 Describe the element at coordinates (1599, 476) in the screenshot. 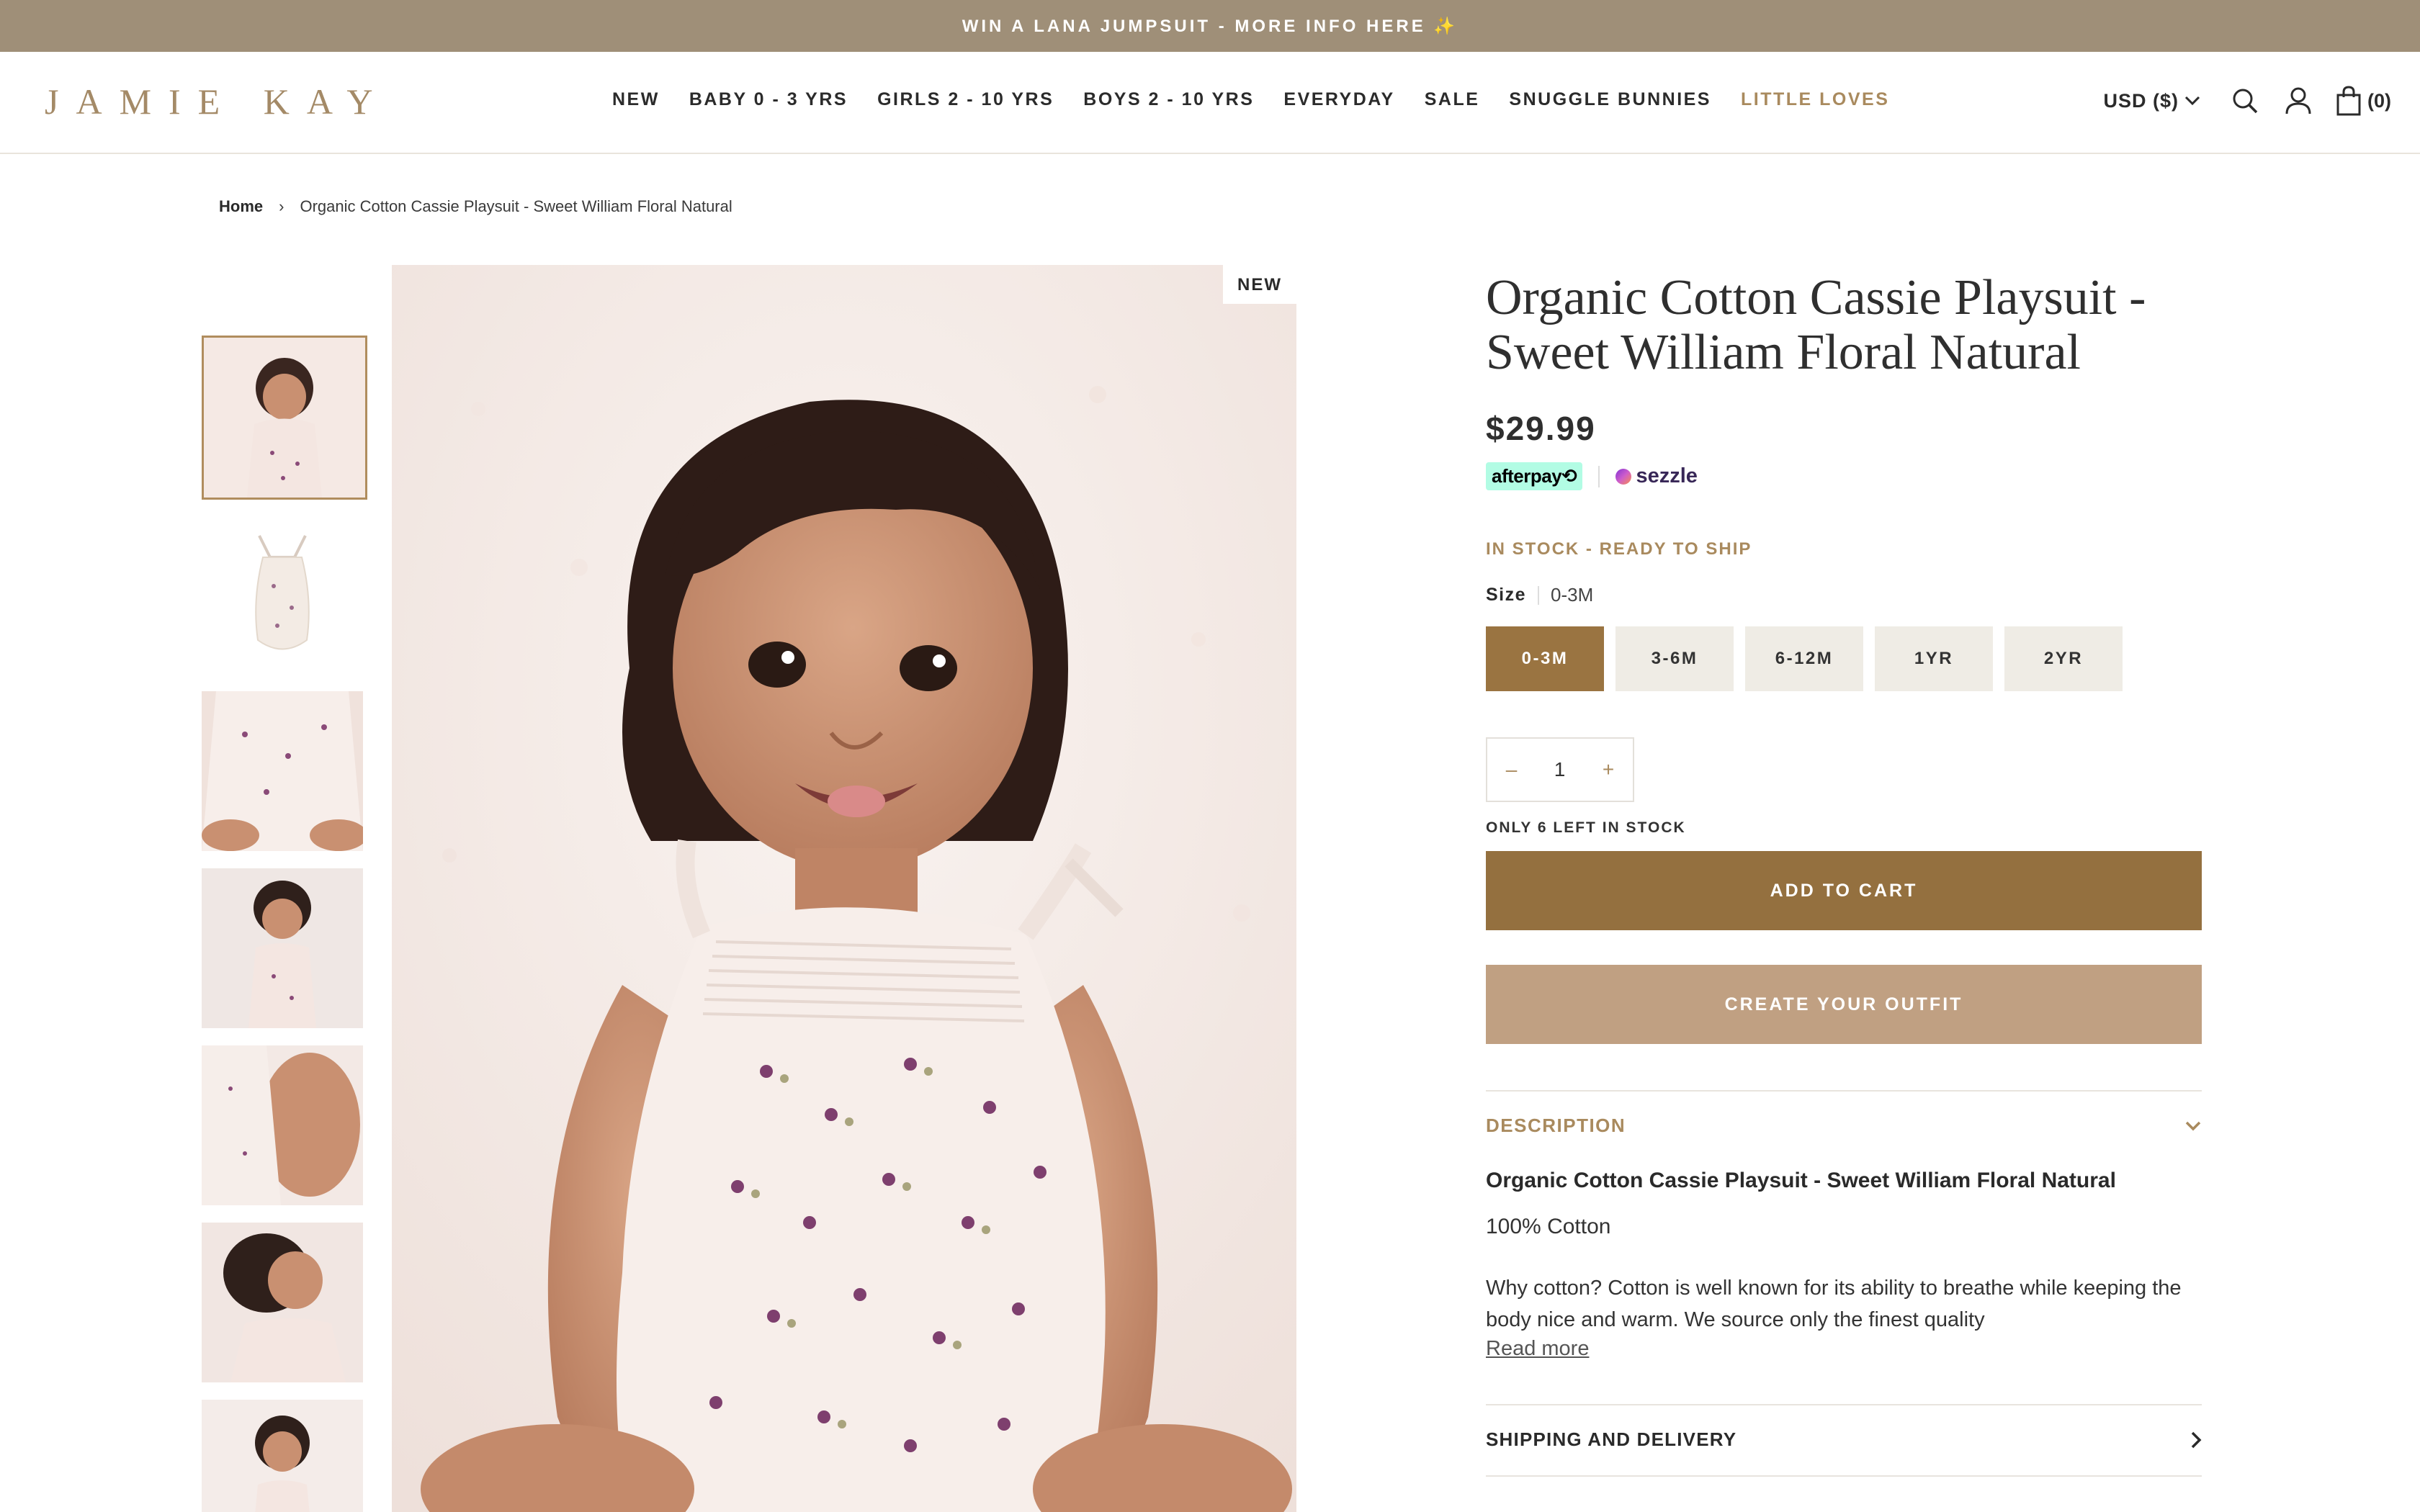

I see `payment-divider` at that location.